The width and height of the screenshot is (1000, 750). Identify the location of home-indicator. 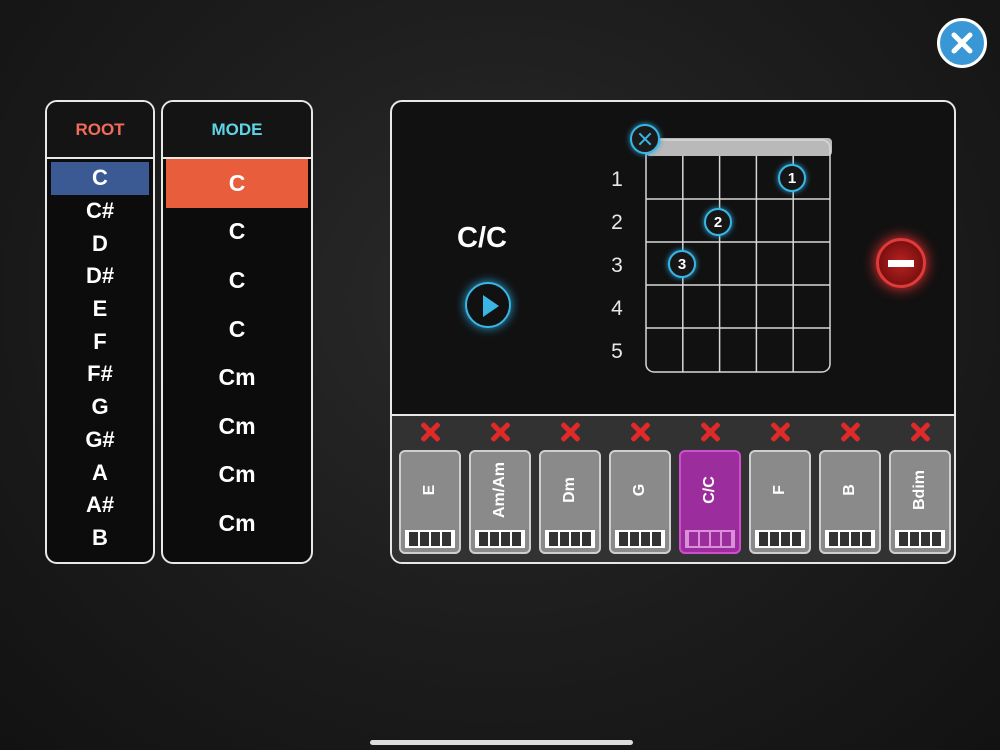
(501, 742).